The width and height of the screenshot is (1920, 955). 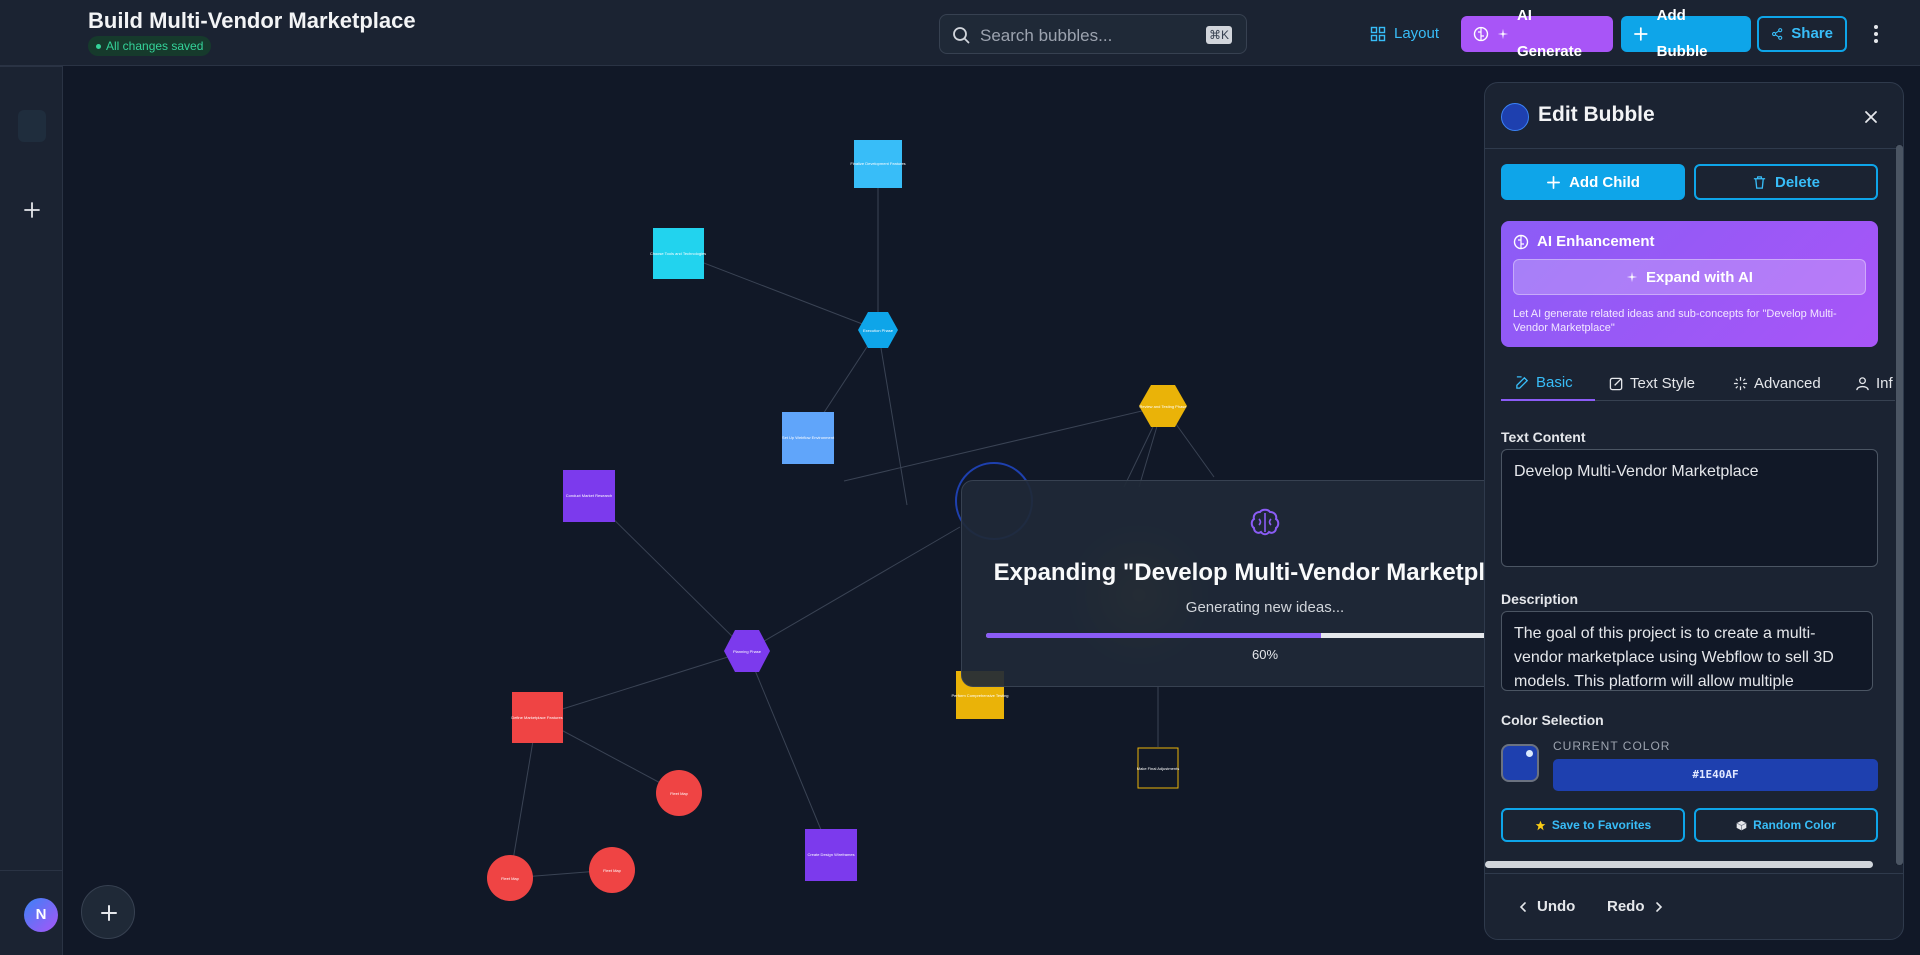 What do you see at coordinates (1884, 383) in the screenshot?
I see `tab-info-label: Inf` at bounding box center [1884, 383].